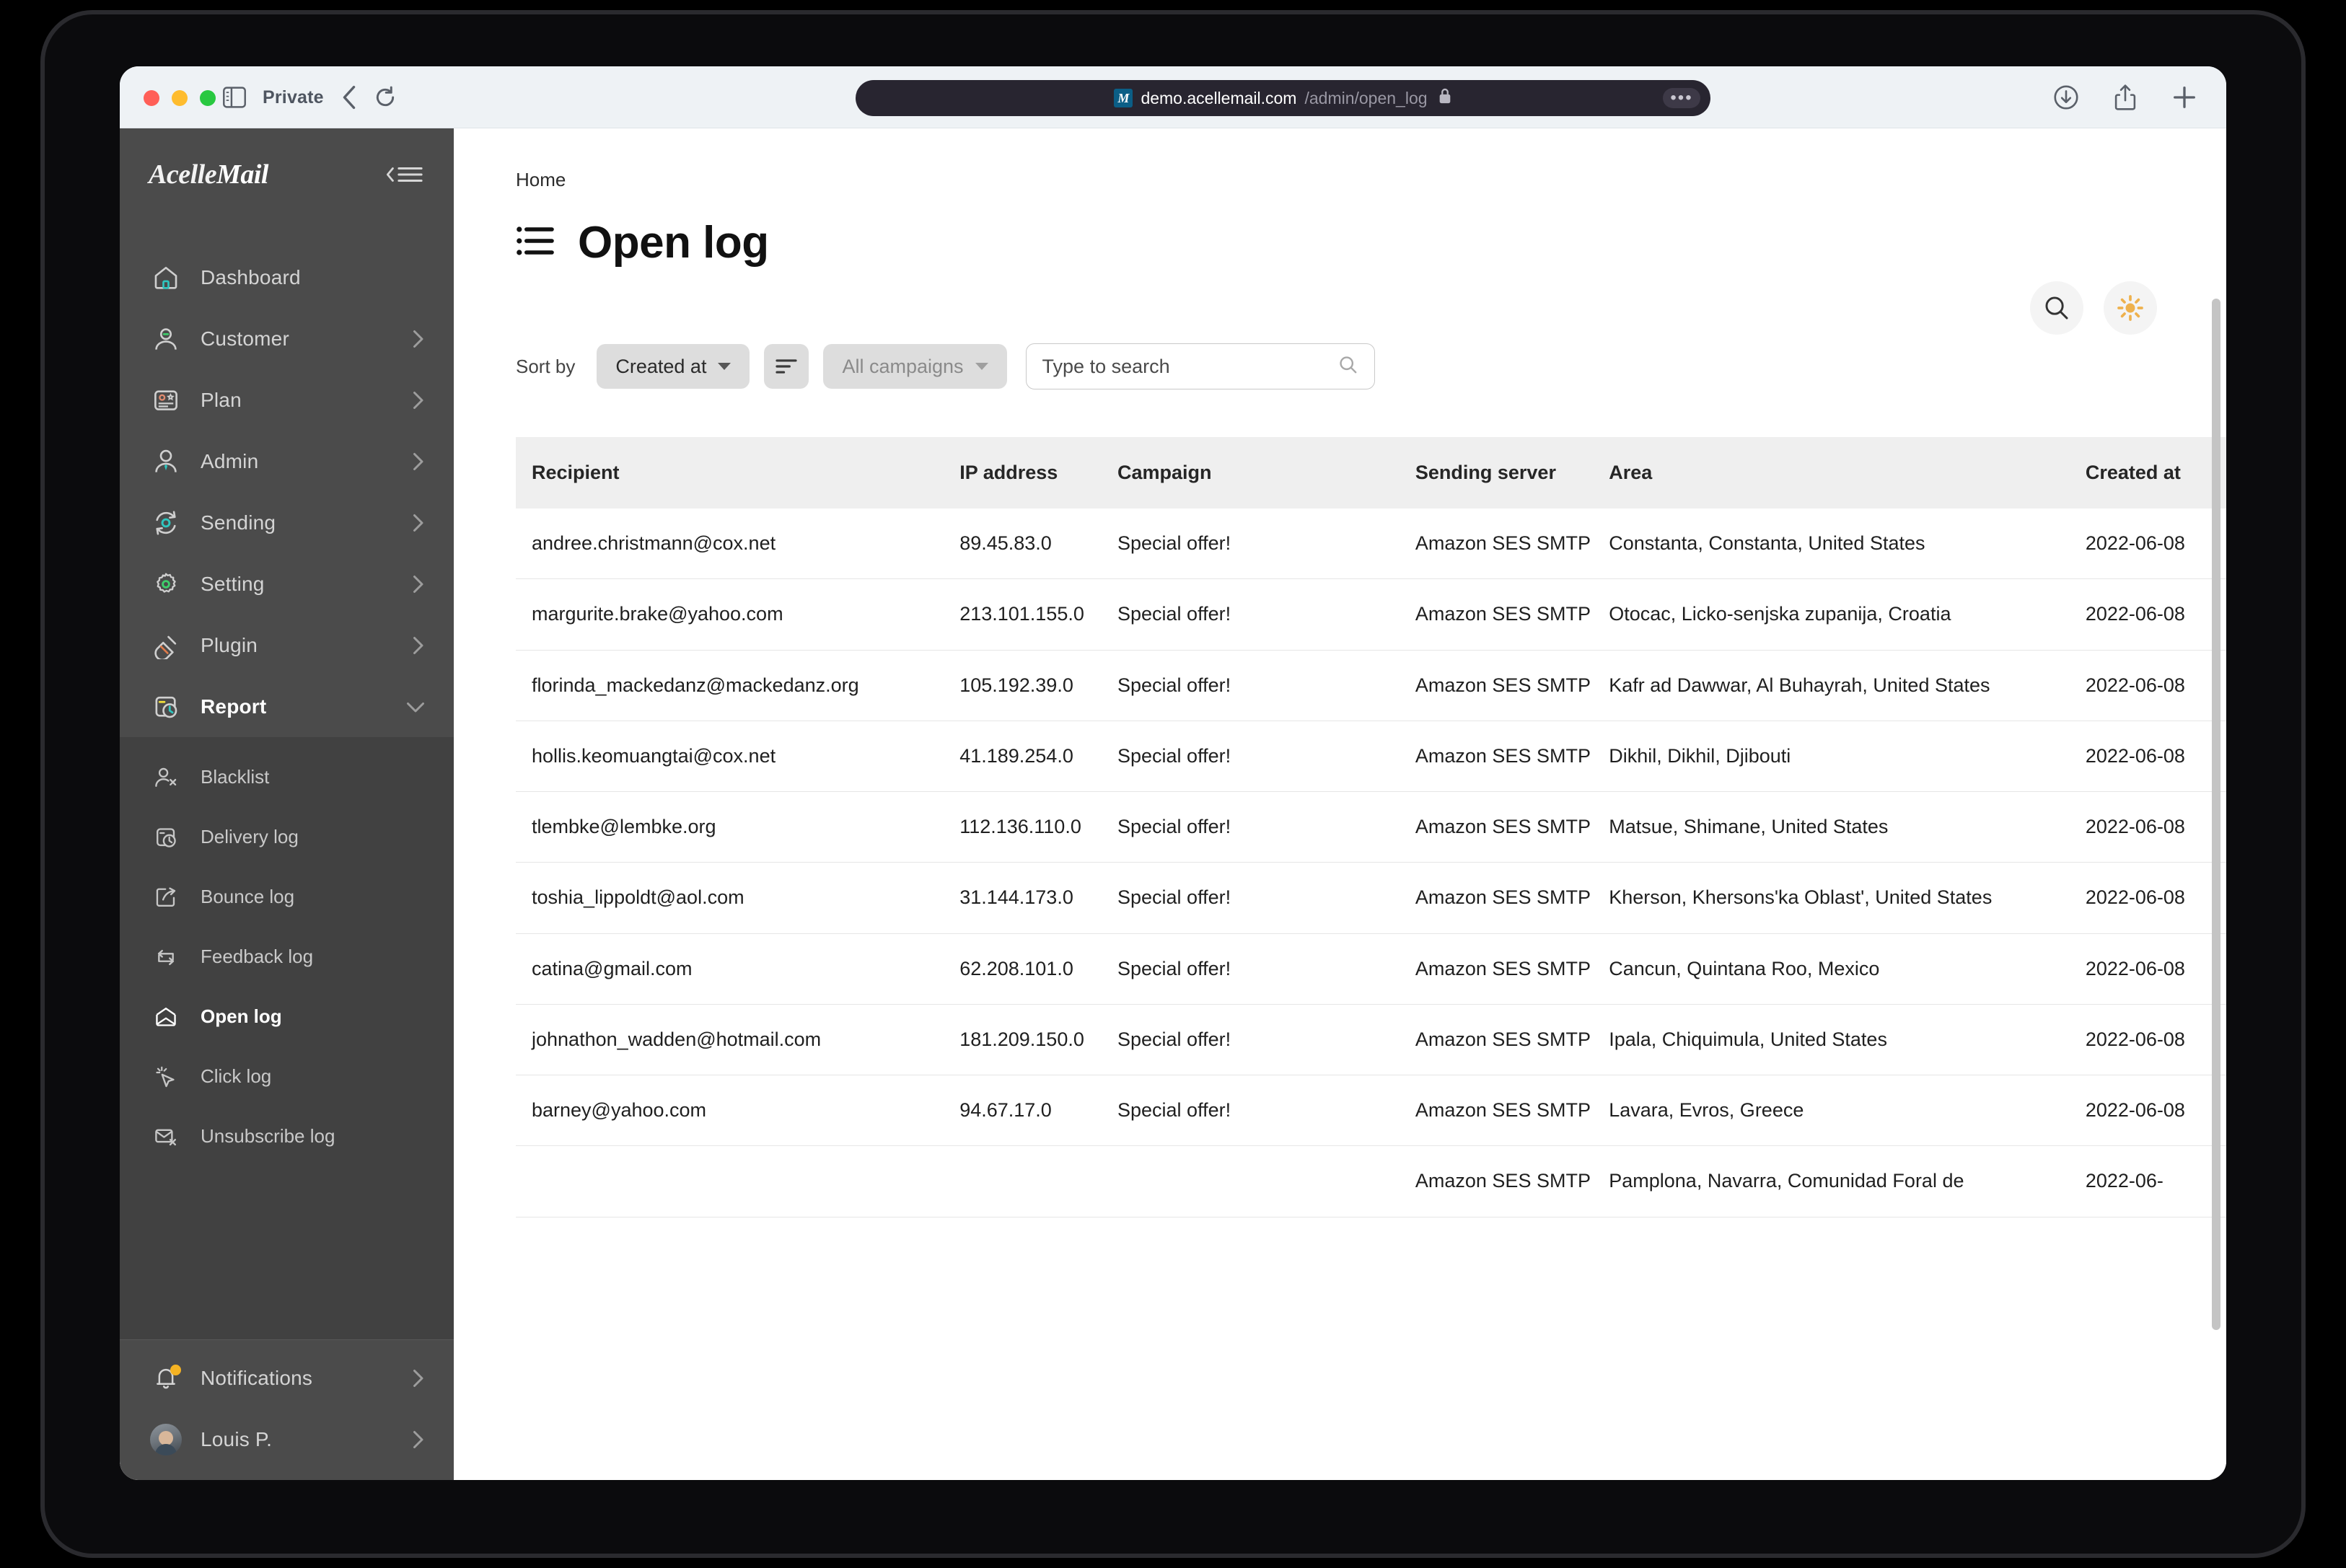  Describe the element at coordinates (257, 1378) in the screenshot. I see `sidebar-item-label: Notifications` at that location.